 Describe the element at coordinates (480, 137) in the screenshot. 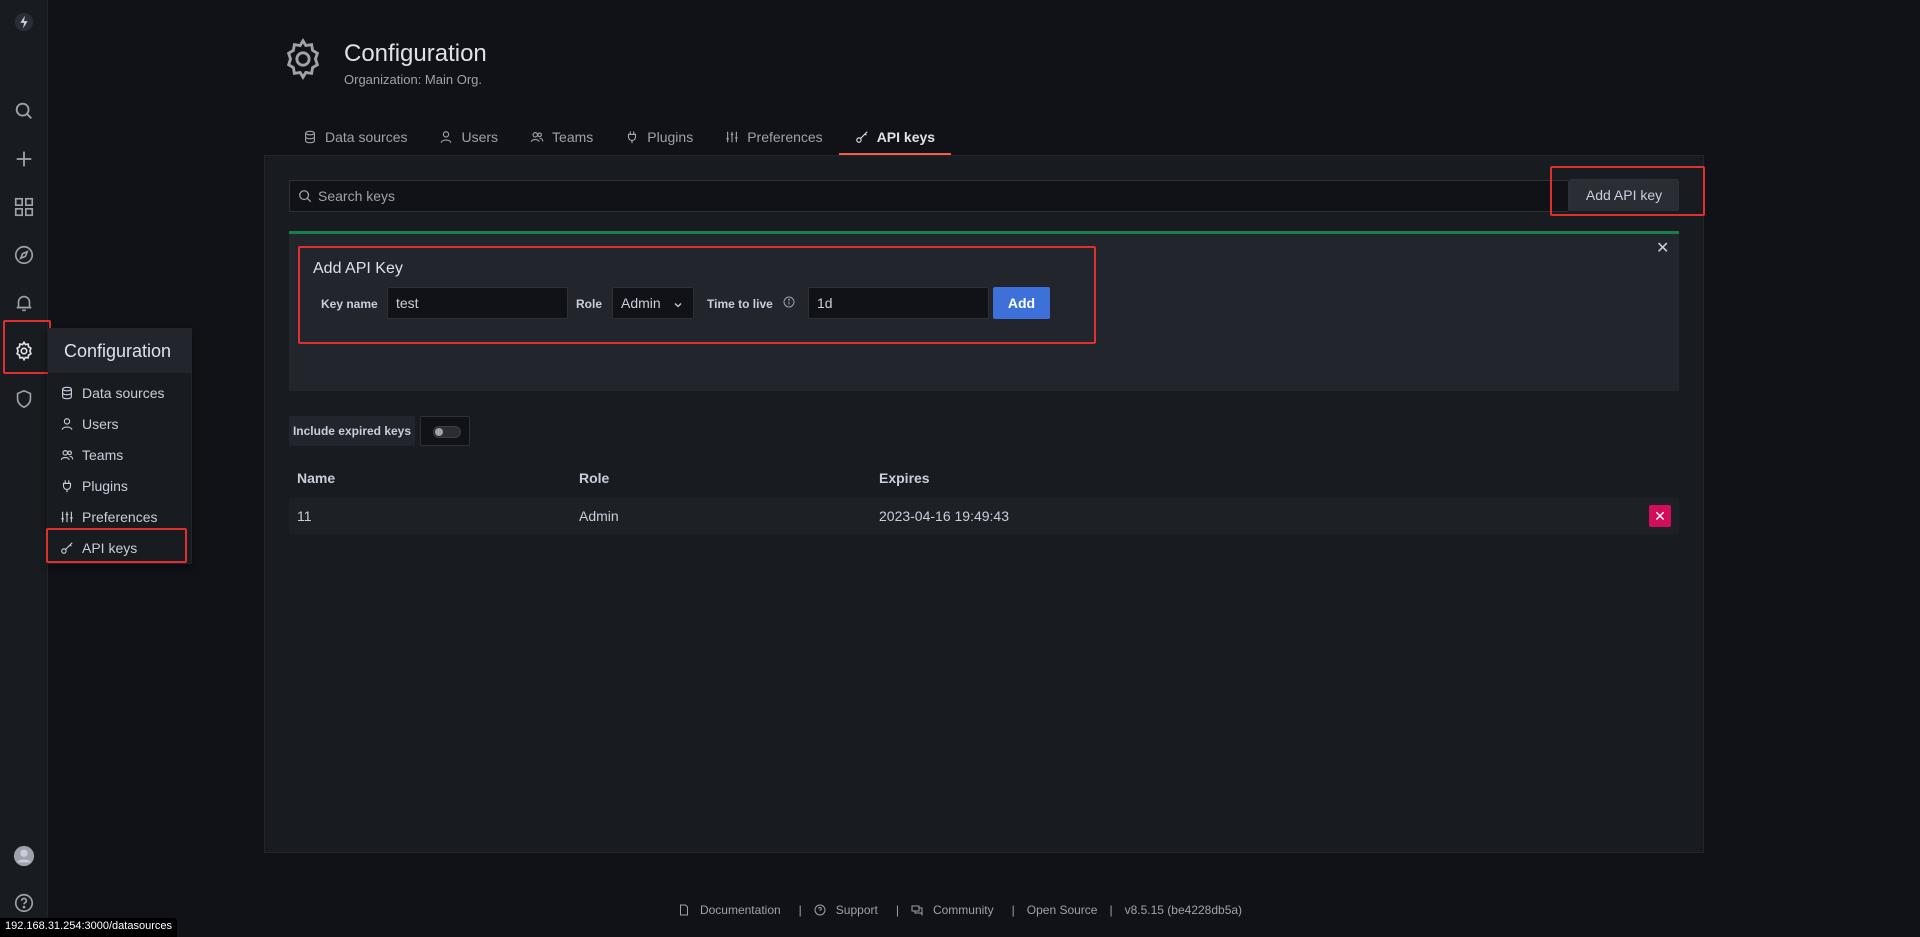

I see `tab-label: Users` at that location.